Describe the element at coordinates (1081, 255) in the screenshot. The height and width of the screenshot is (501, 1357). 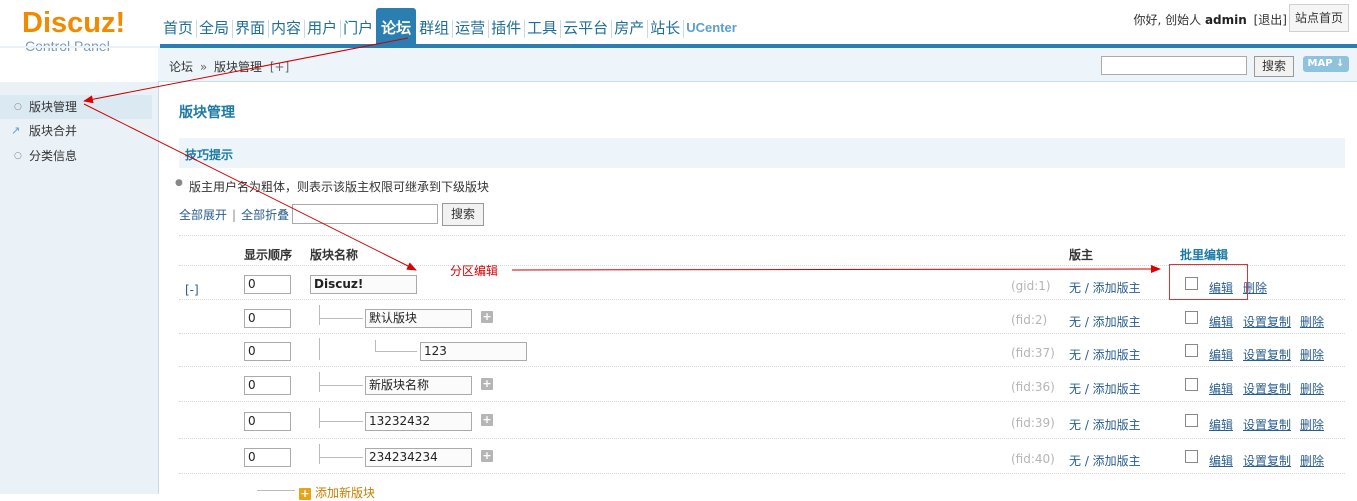
I see `col-moderators: 版主` at that location.